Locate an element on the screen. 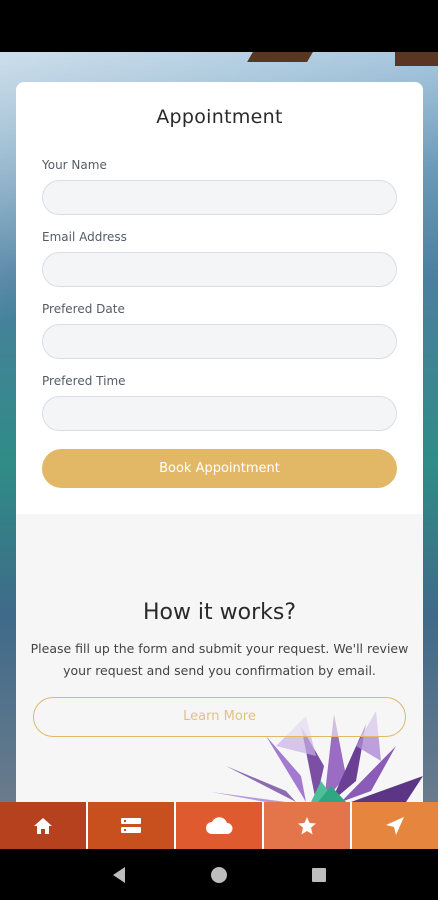 This screenshot has width=438, height=900. home-icon is located at coordinates (43, 825).